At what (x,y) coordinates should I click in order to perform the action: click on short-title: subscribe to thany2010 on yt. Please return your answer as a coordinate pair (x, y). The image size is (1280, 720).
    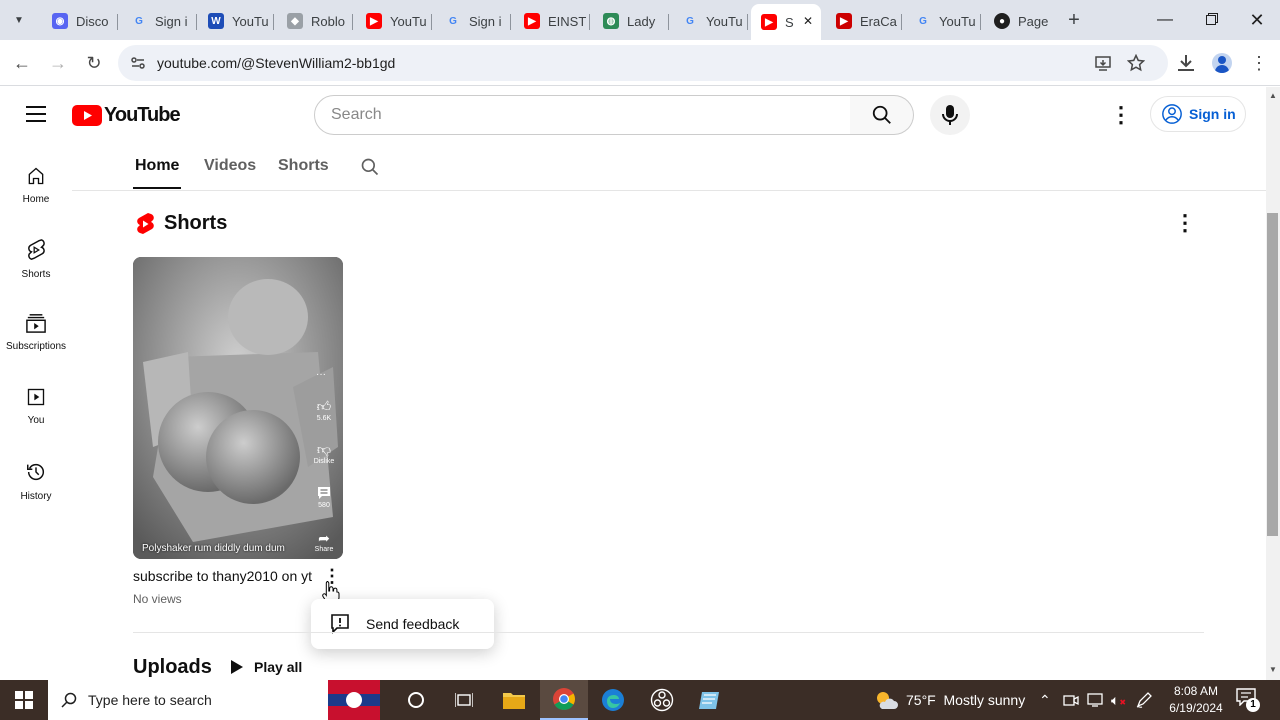
    Looking at the image, I should click on (222, 576).